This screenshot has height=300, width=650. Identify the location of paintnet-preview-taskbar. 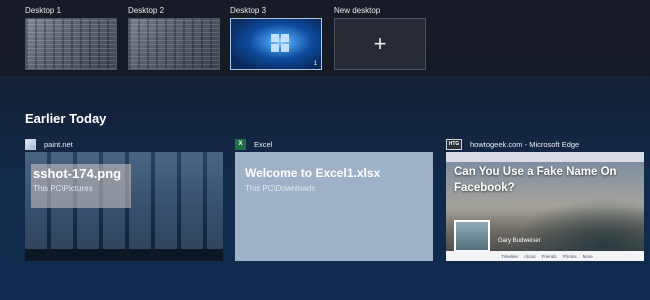
(124, 255).